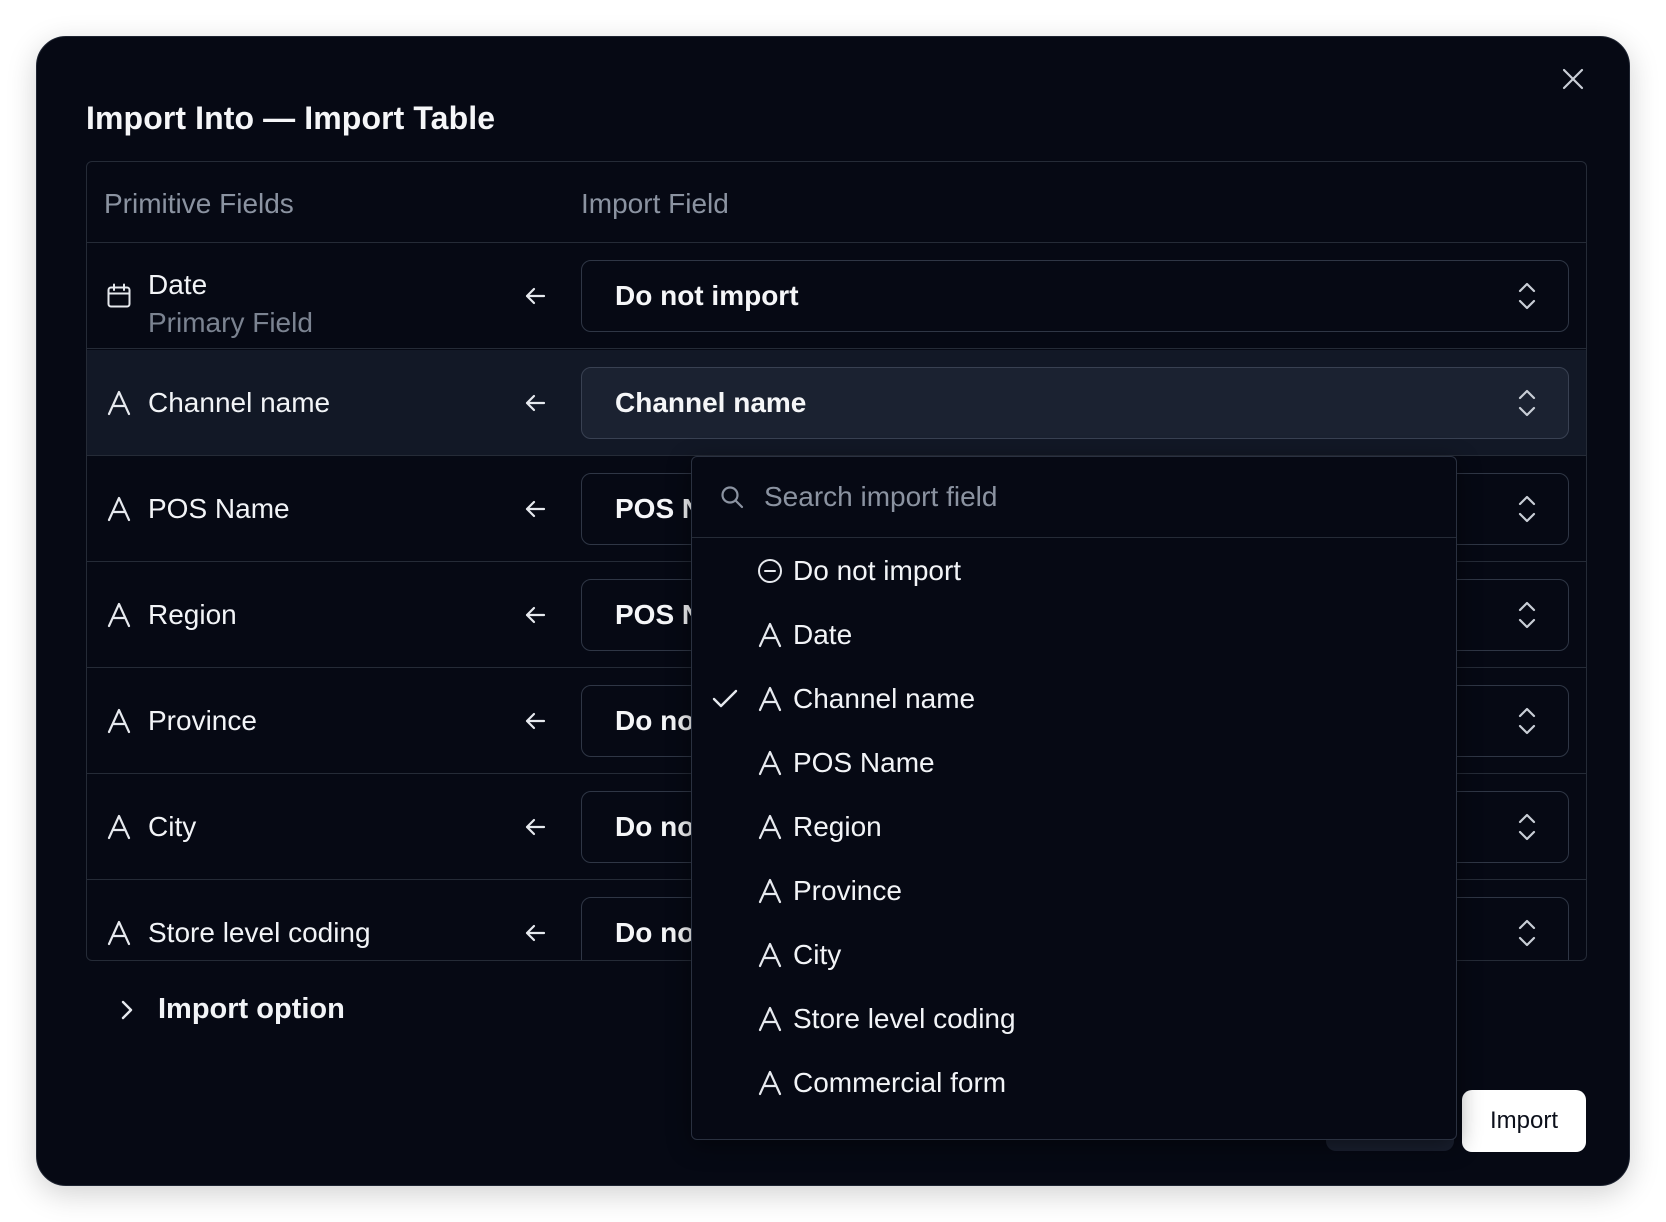 The image size is (1666, 1222). I want to click on minus-circle-icon, so click(770, 571).